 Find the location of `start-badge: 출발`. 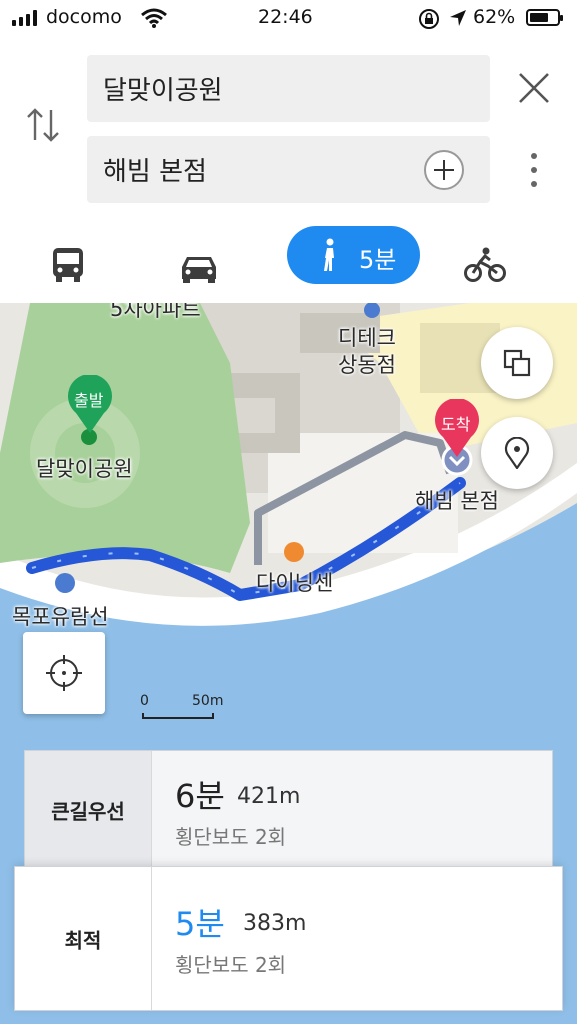

start-badge: 출발 is located at coordinates (89, 400).